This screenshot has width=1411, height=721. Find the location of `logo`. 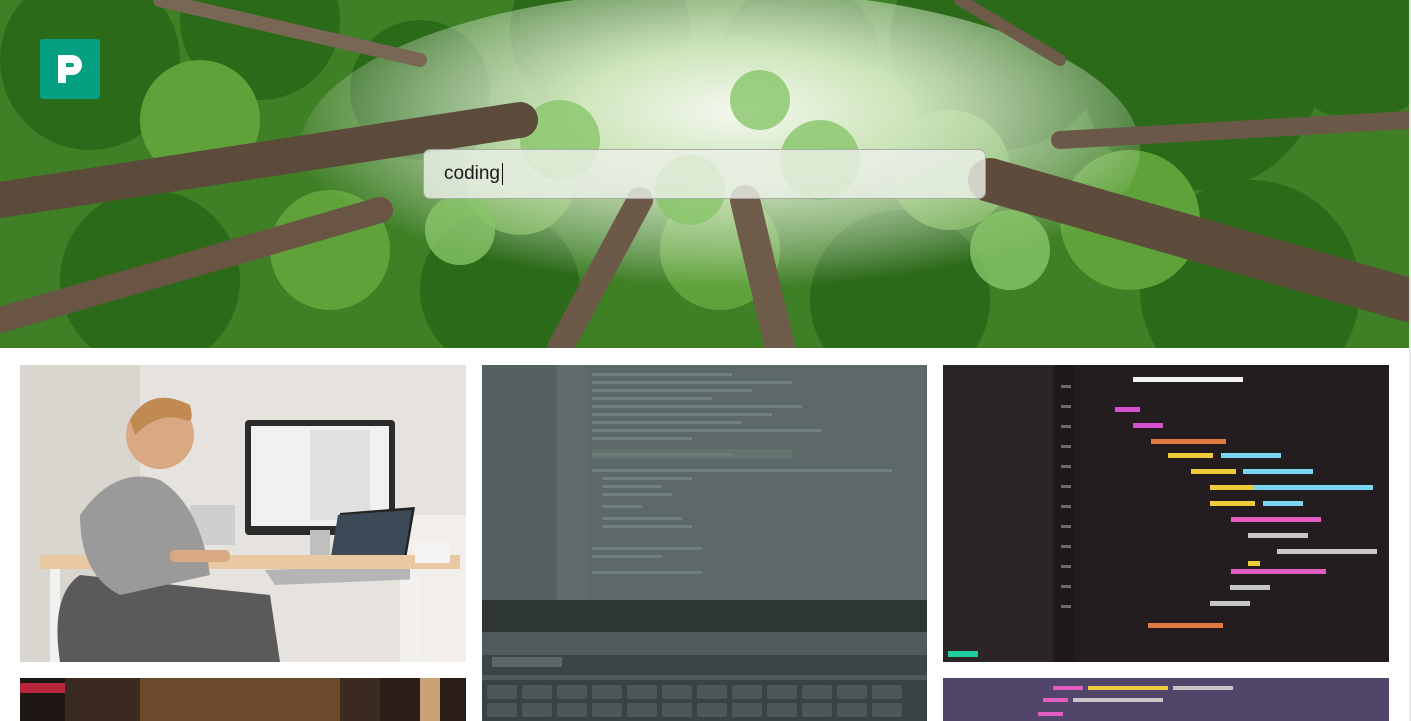

logo is located at coordinates (70, 69).